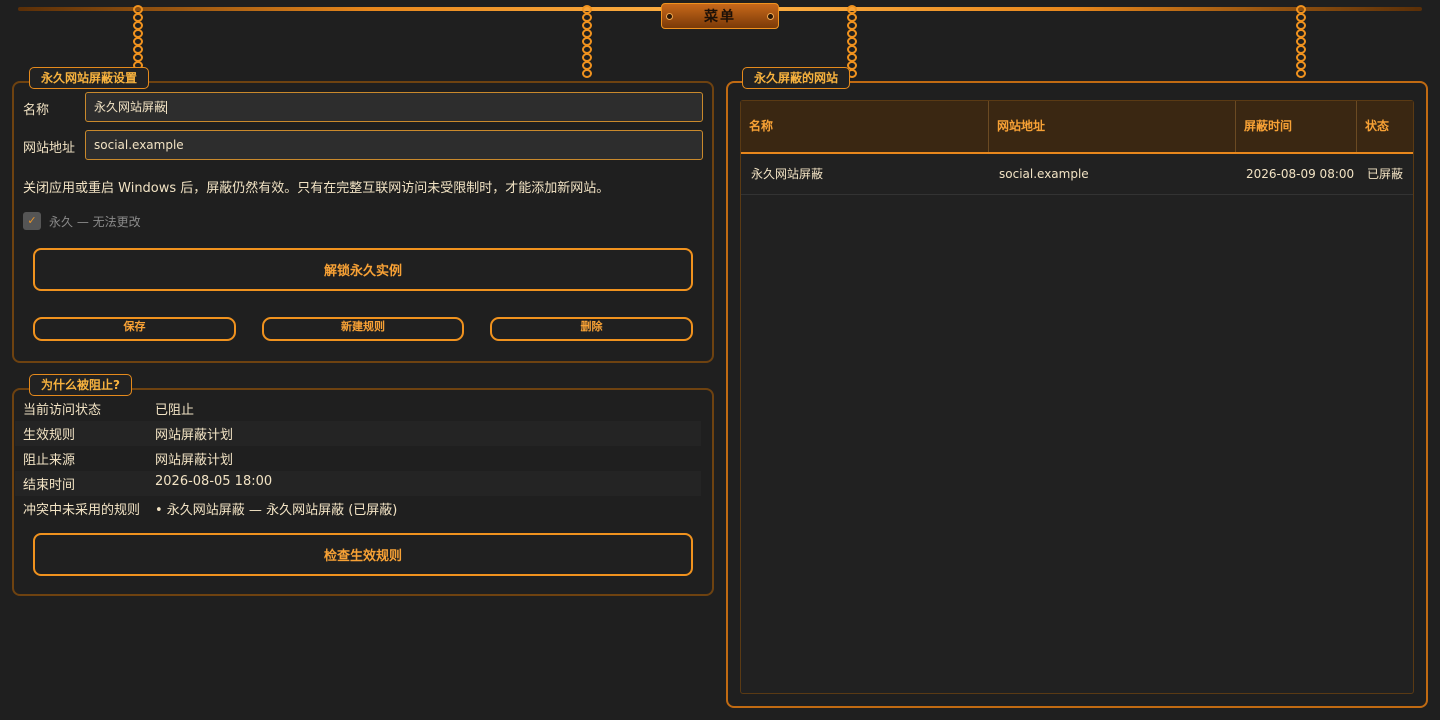  Describe the element at coordinates (1044, 174) in the screenshot. I see `cell-url: social.example` at that location.